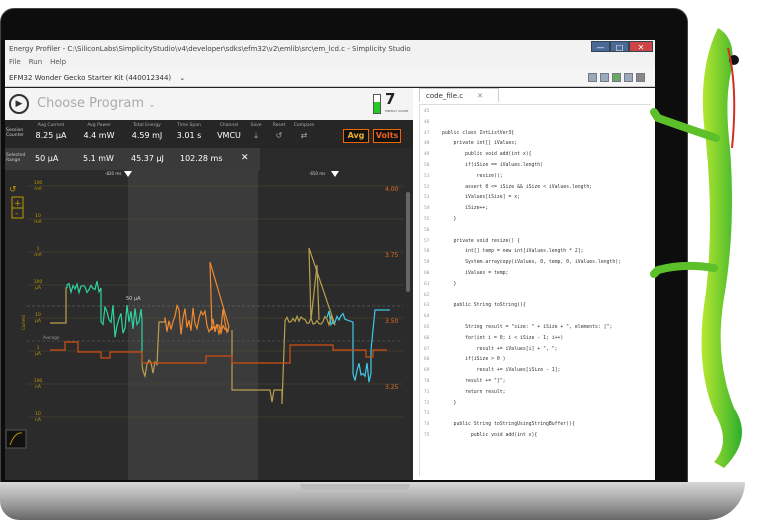 This screenshot has width=759, height=525. I want to click on chevron-down-icon: ⌄, so click(182, 78).